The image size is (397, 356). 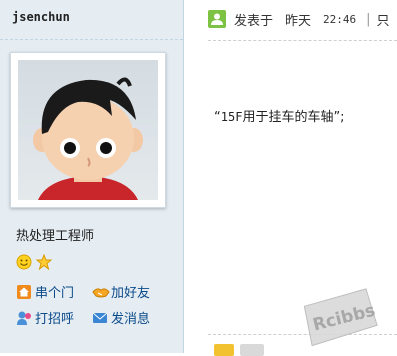 What do you see at coordinates (34, 262) in the screenshot?
I see `medals` at bounding box center [34, 262].